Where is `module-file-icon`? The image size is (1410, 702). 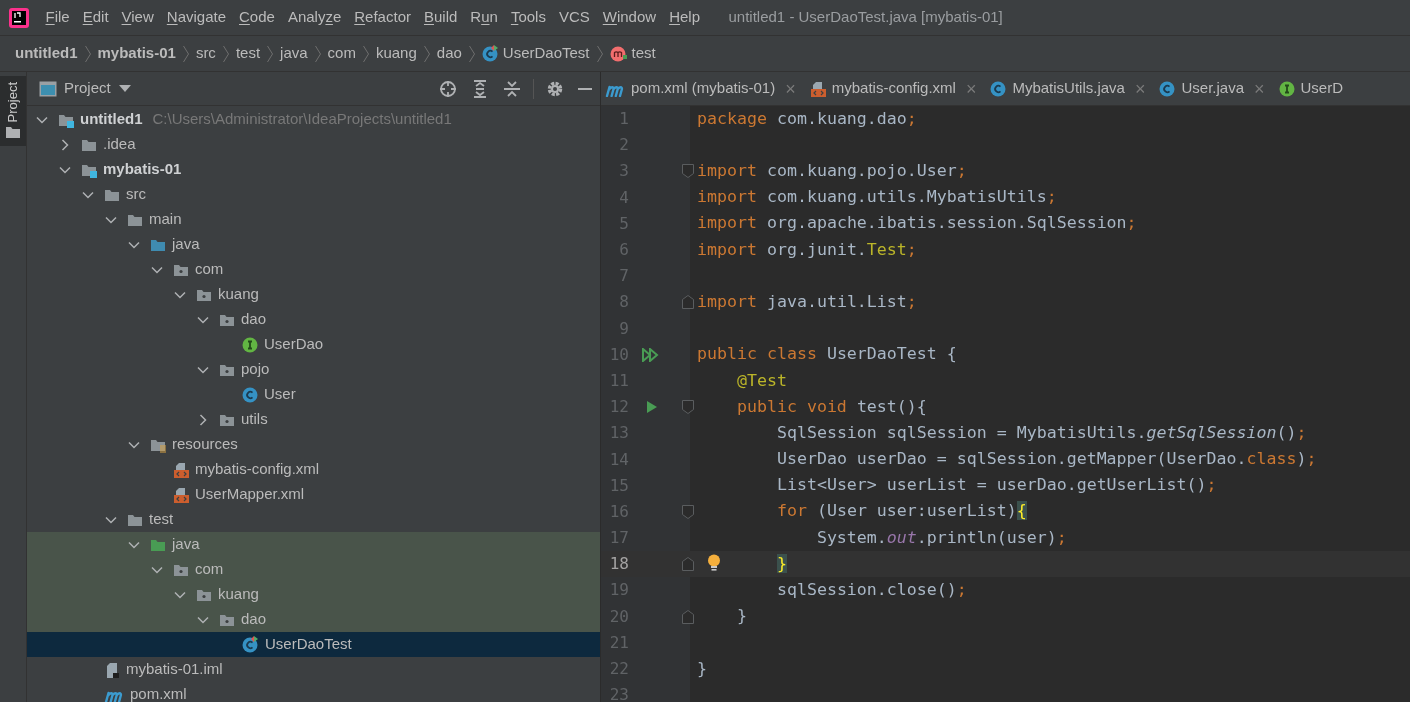
module-file-icon is located at coordinates (112, 669).